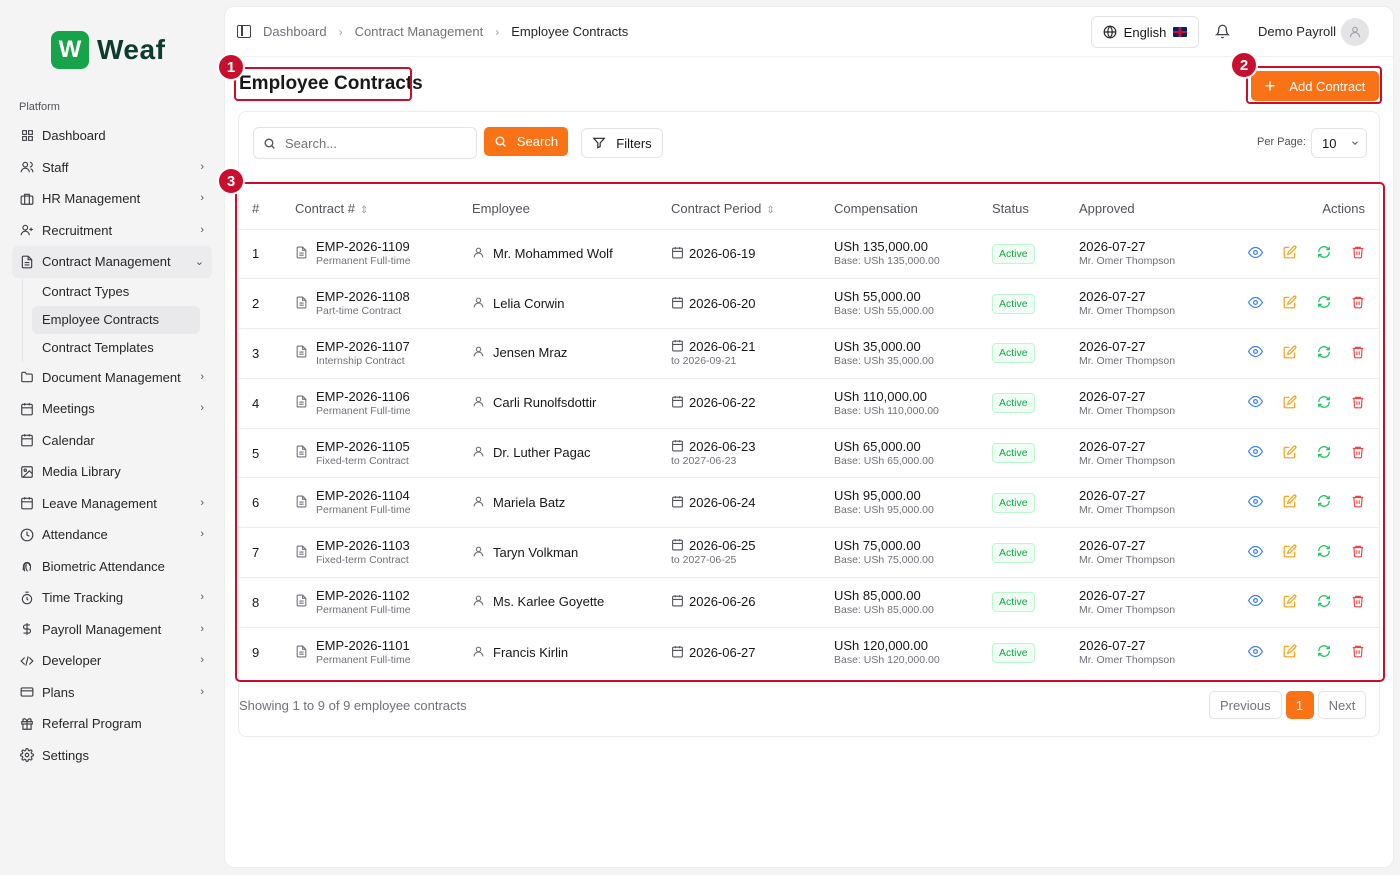  I want to click on sidebar-item-payroll-management: Payroll Management ›, so click(112, 630).